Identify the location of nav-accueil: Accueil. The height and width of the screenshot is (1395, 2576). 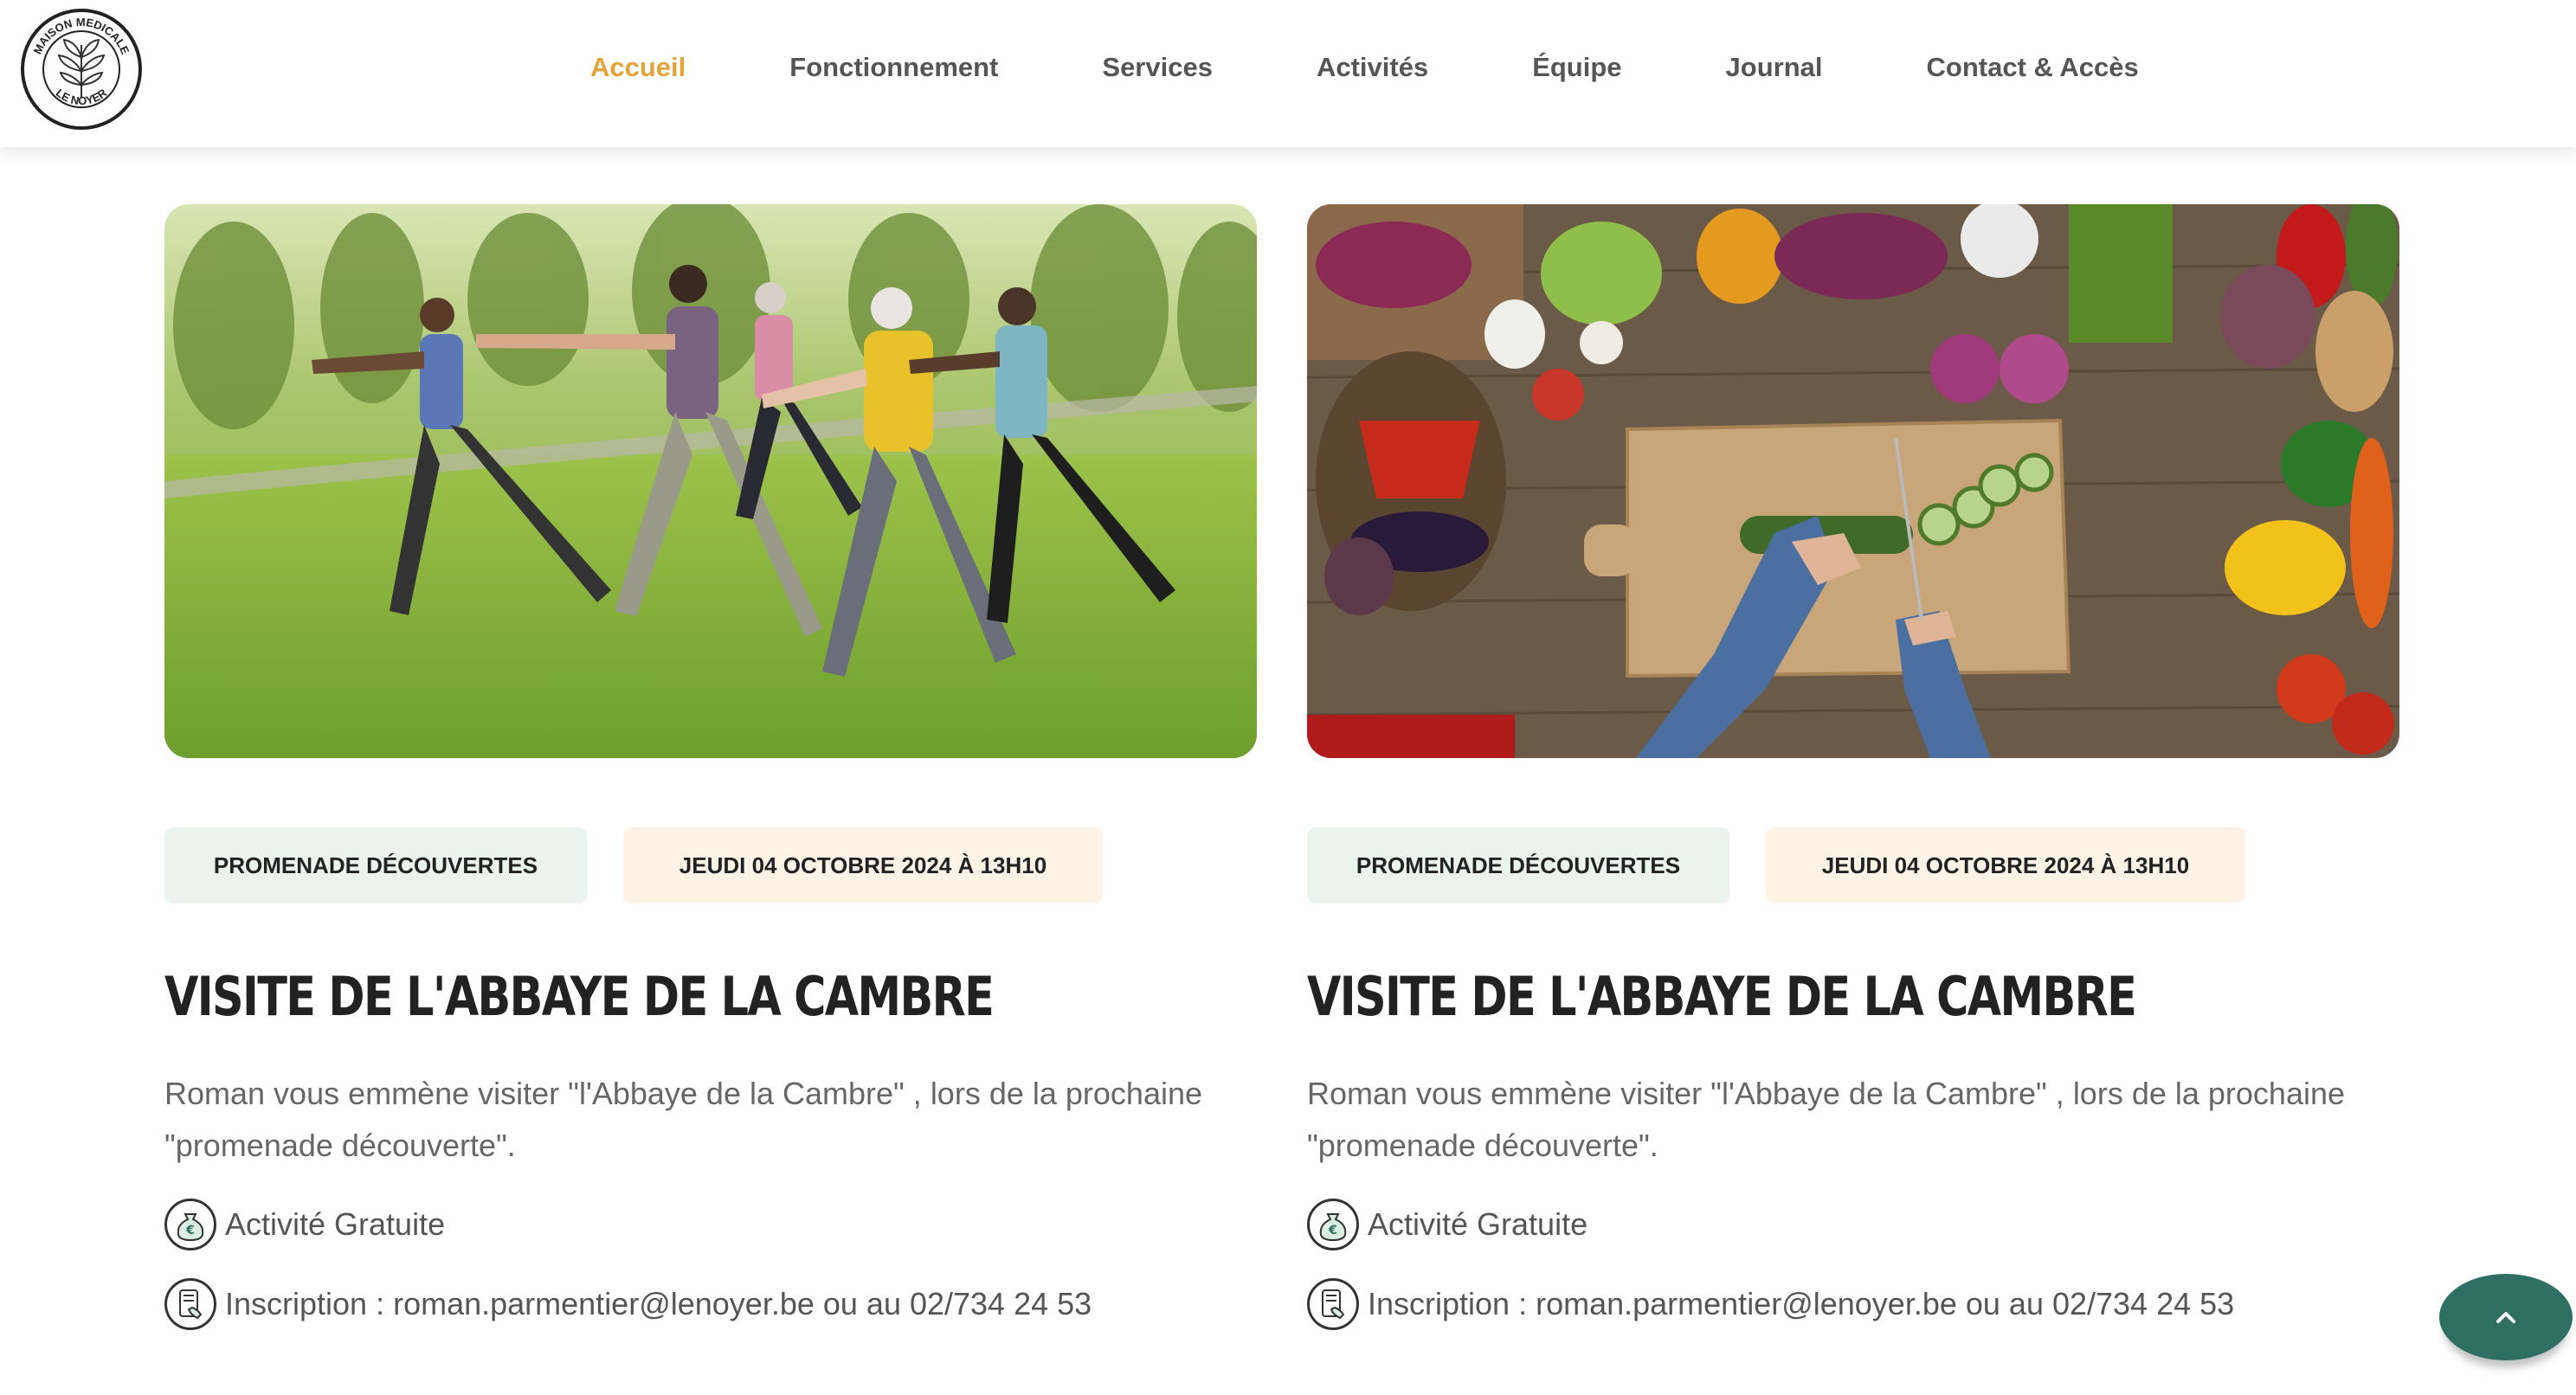
(638, 67).